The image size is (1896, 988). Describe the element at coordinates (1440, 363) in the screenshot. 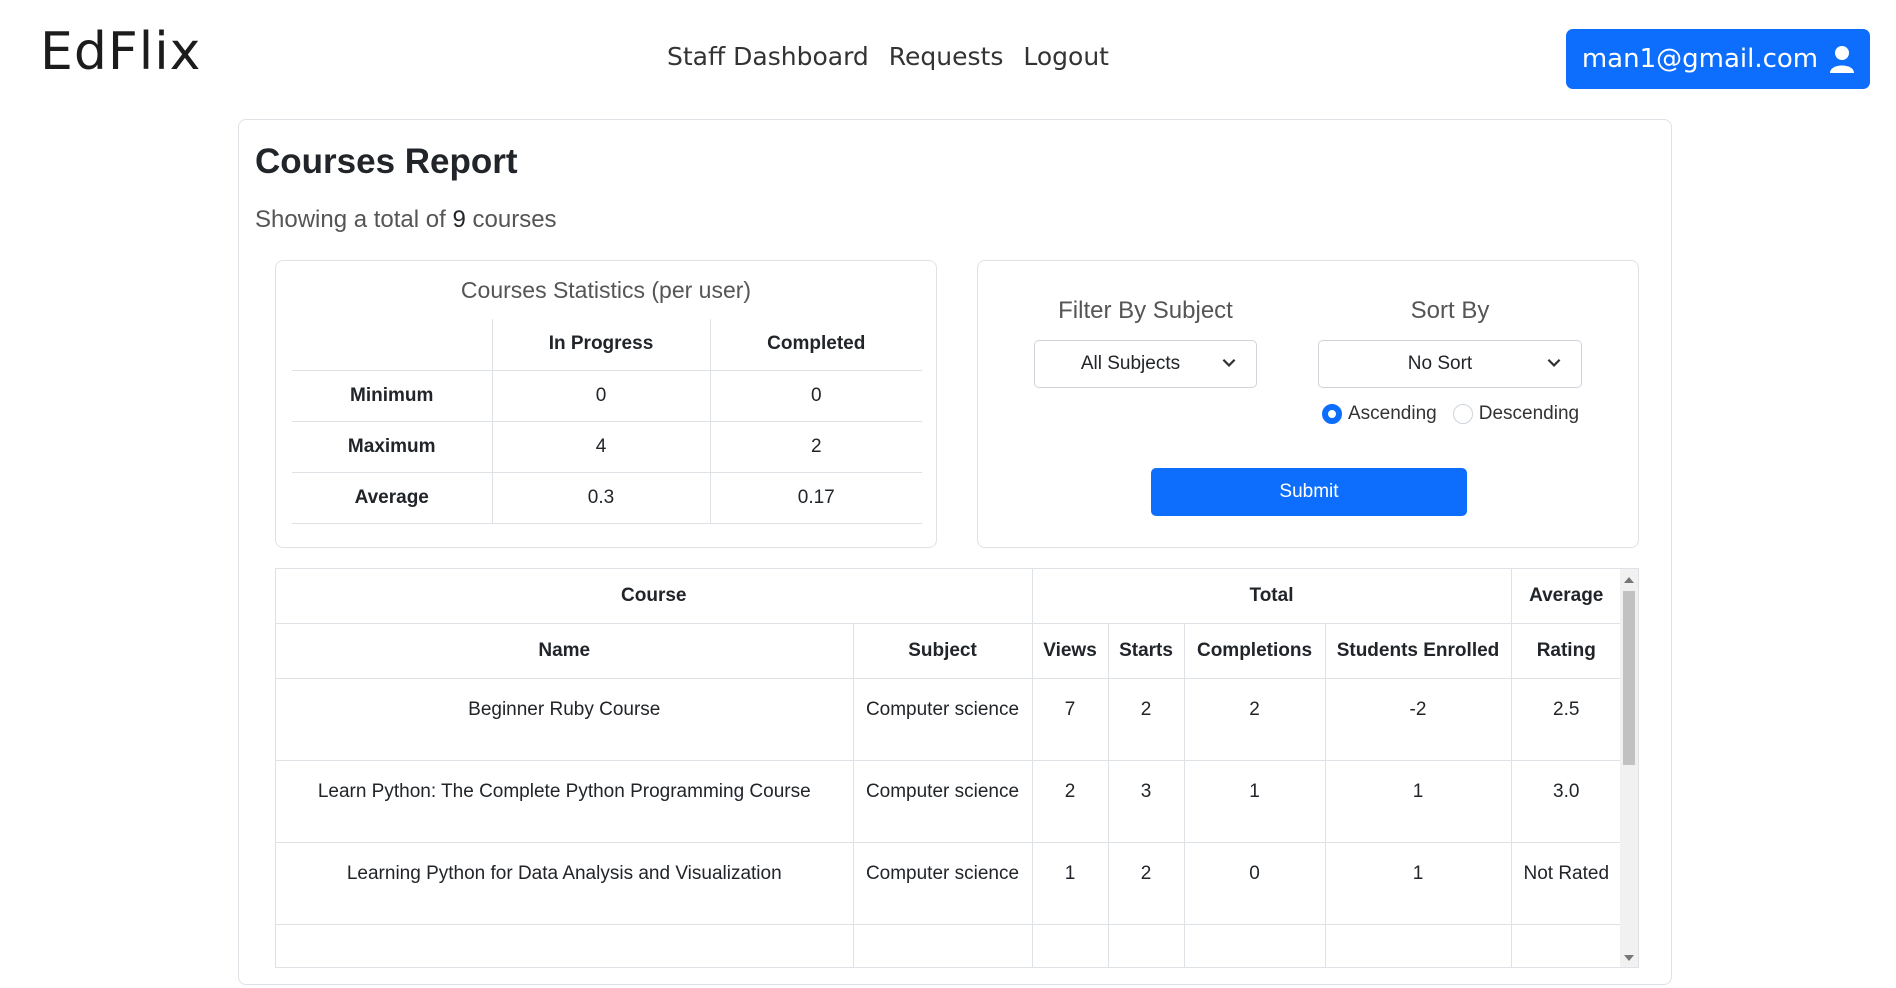

I see `sort-select-value: No Sort` at that location.